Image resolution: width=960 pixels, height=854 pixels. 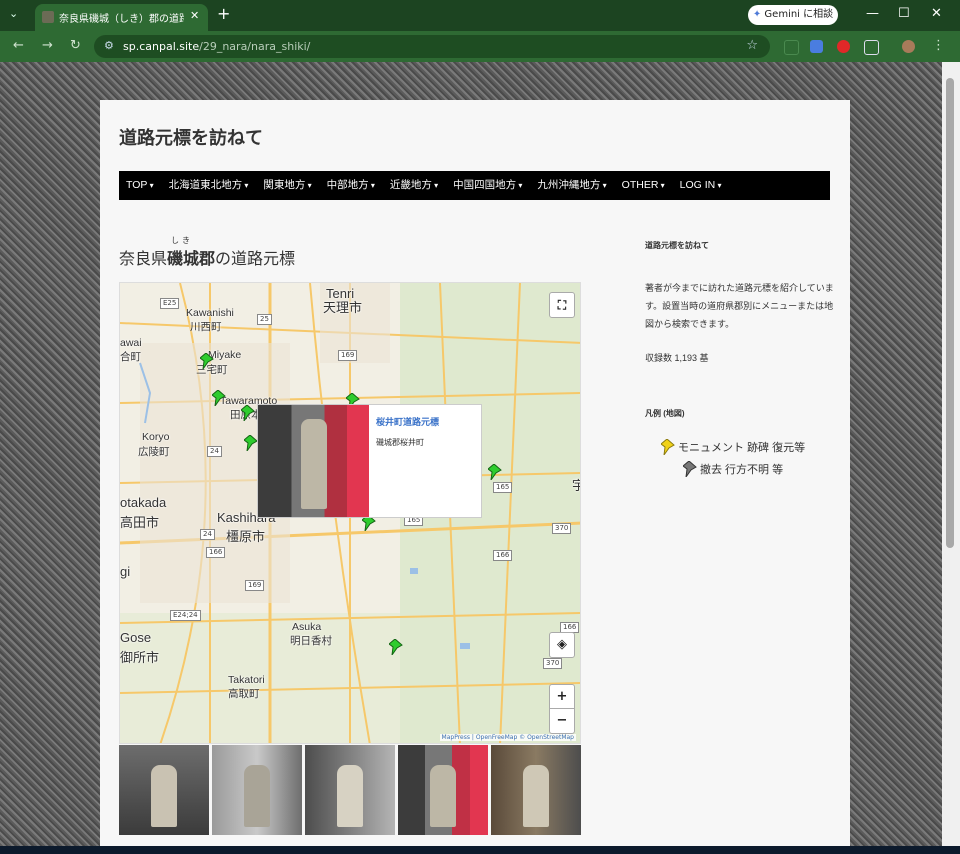 I want to click on translate-icon, so click(x=816, y=46).